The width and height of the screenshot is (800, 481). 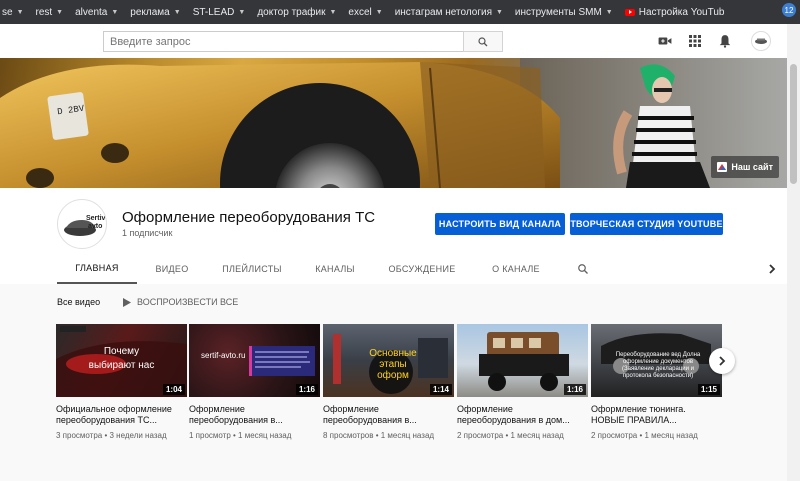 What do you see at coordinates (15, 12) in the screenshot?
I see `bookmark-folder: se ▼` at bounding box center [15, 12].